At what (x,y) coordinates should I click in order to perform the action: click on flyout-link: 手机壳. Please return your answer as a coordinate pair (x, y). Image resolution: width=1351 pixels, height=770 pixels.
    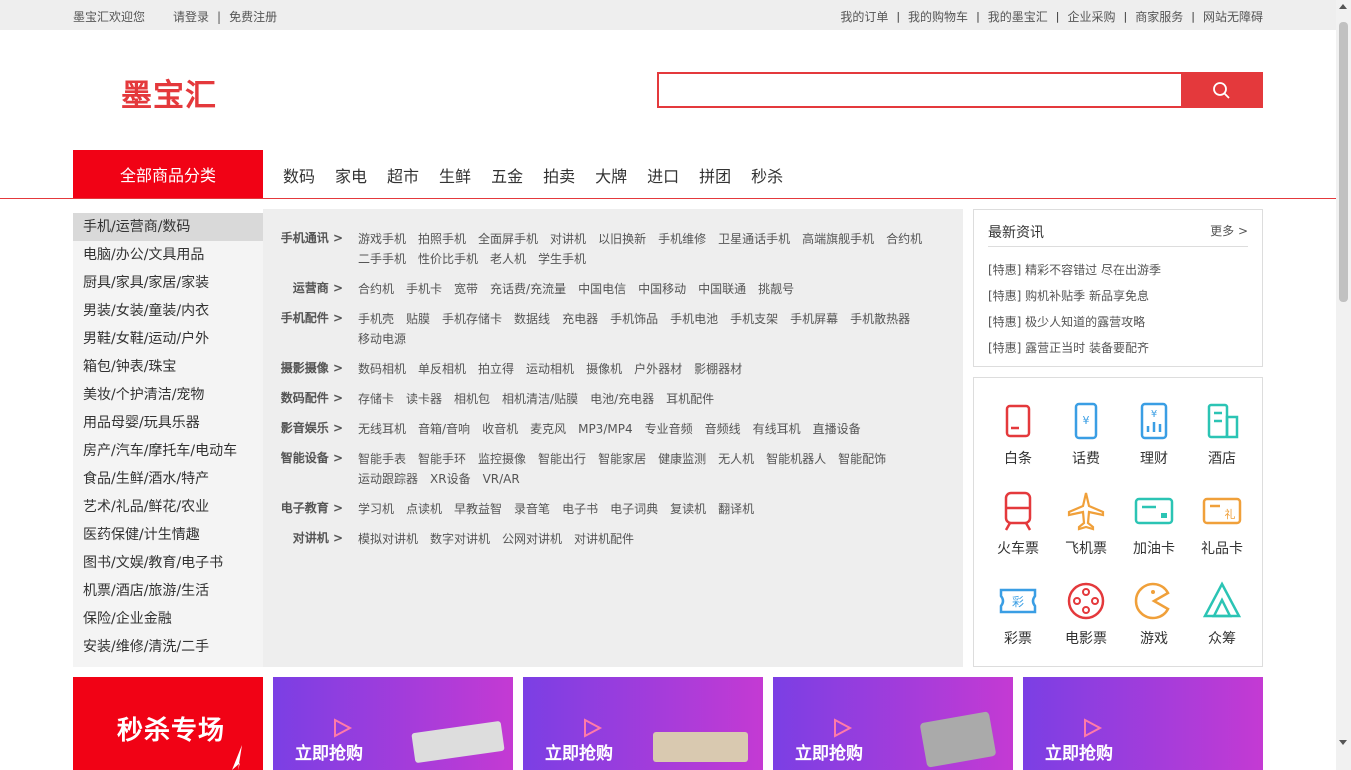
    Looking at the image, I should click on (376, 319).